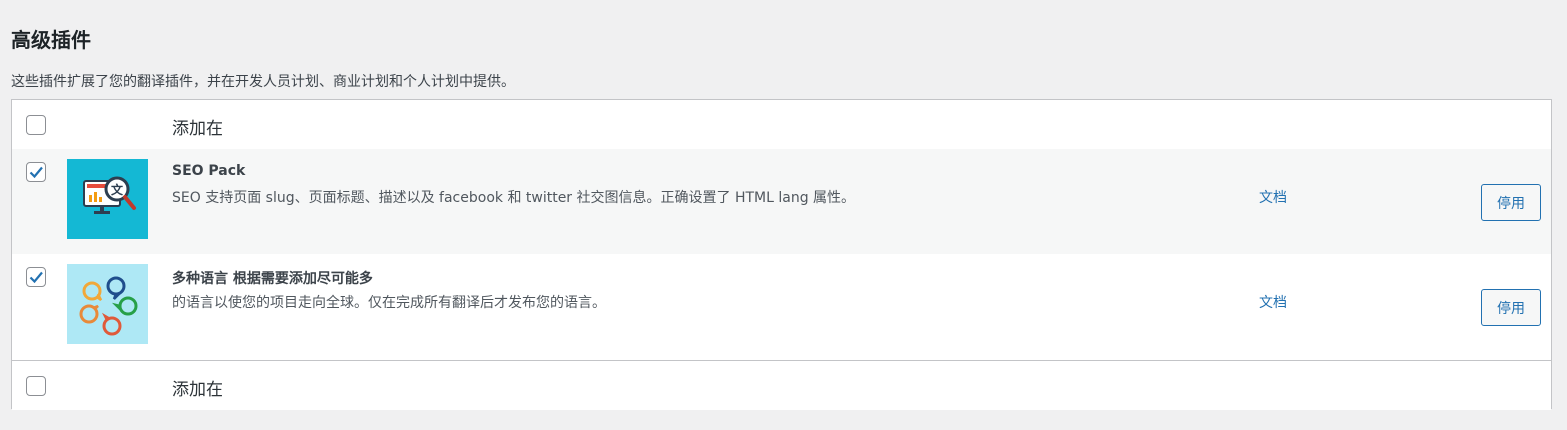 The height and width of the screenshot is (430, 1567). What do you see at coordinates (36, 125) in the screenshot?
I see `select-all-checkbox` at bounding box center [36, 125].